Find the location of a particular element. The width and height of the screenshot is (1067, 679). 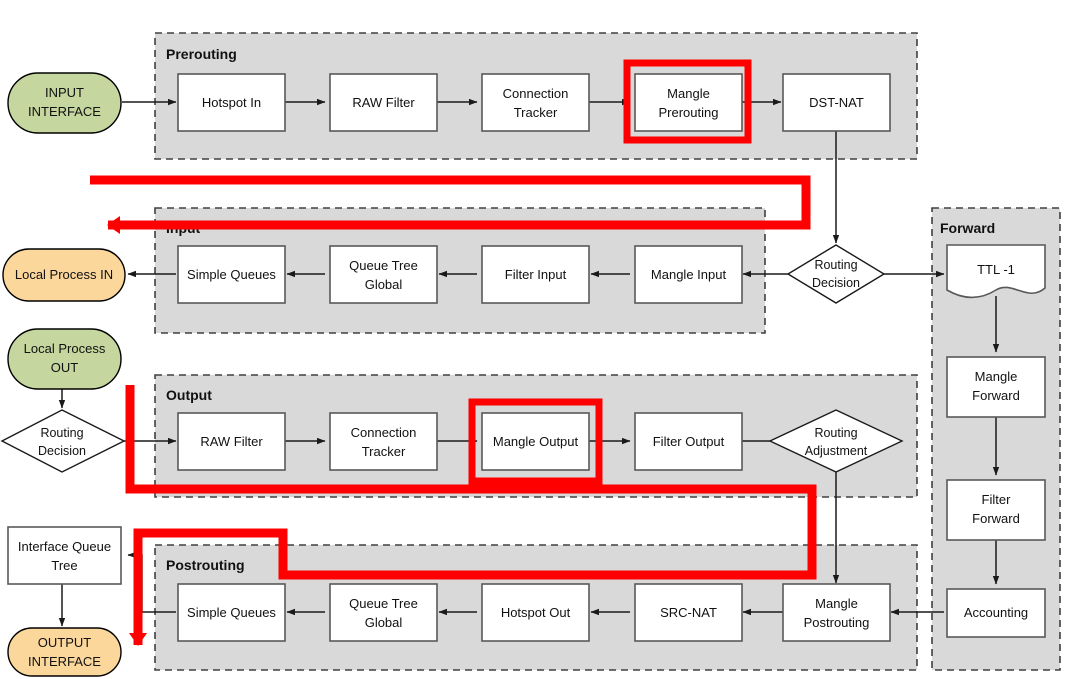

box-queue-tree-global-input-label-2: Global is located at coordinates (384, 284).